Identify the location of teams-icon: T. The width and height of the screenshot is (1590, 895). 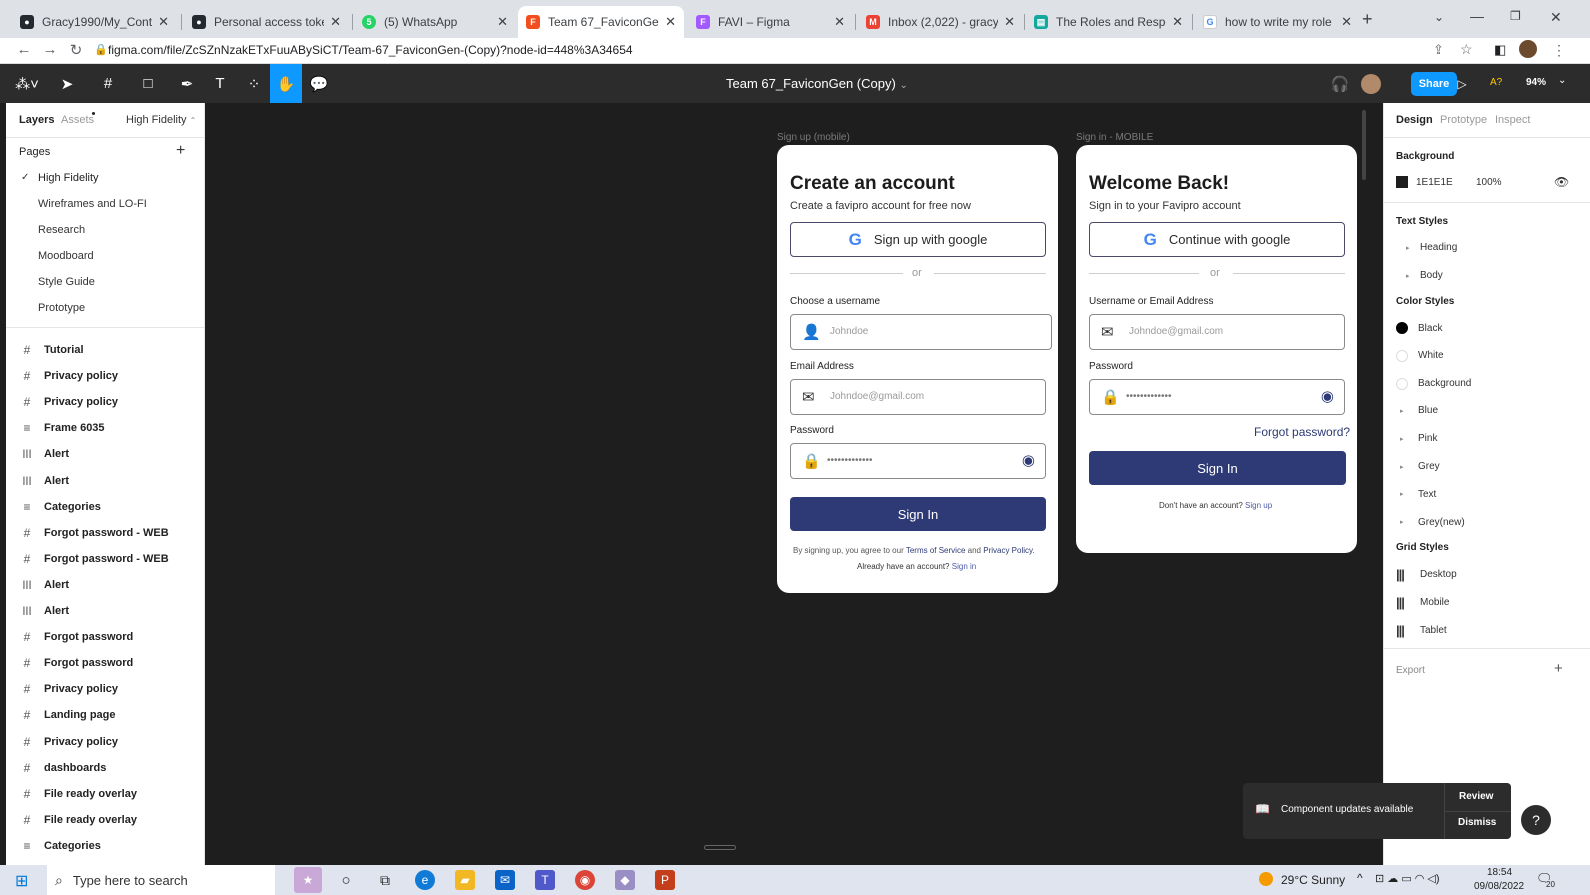
(545, 880).